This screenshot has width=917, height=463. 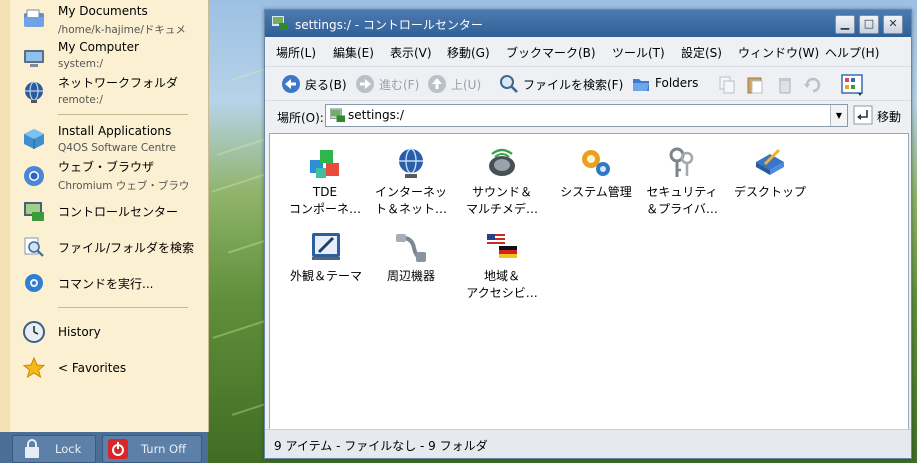 I want to click on window-title: settings:/ - コントロールセンター, so click(x=389, y=25).